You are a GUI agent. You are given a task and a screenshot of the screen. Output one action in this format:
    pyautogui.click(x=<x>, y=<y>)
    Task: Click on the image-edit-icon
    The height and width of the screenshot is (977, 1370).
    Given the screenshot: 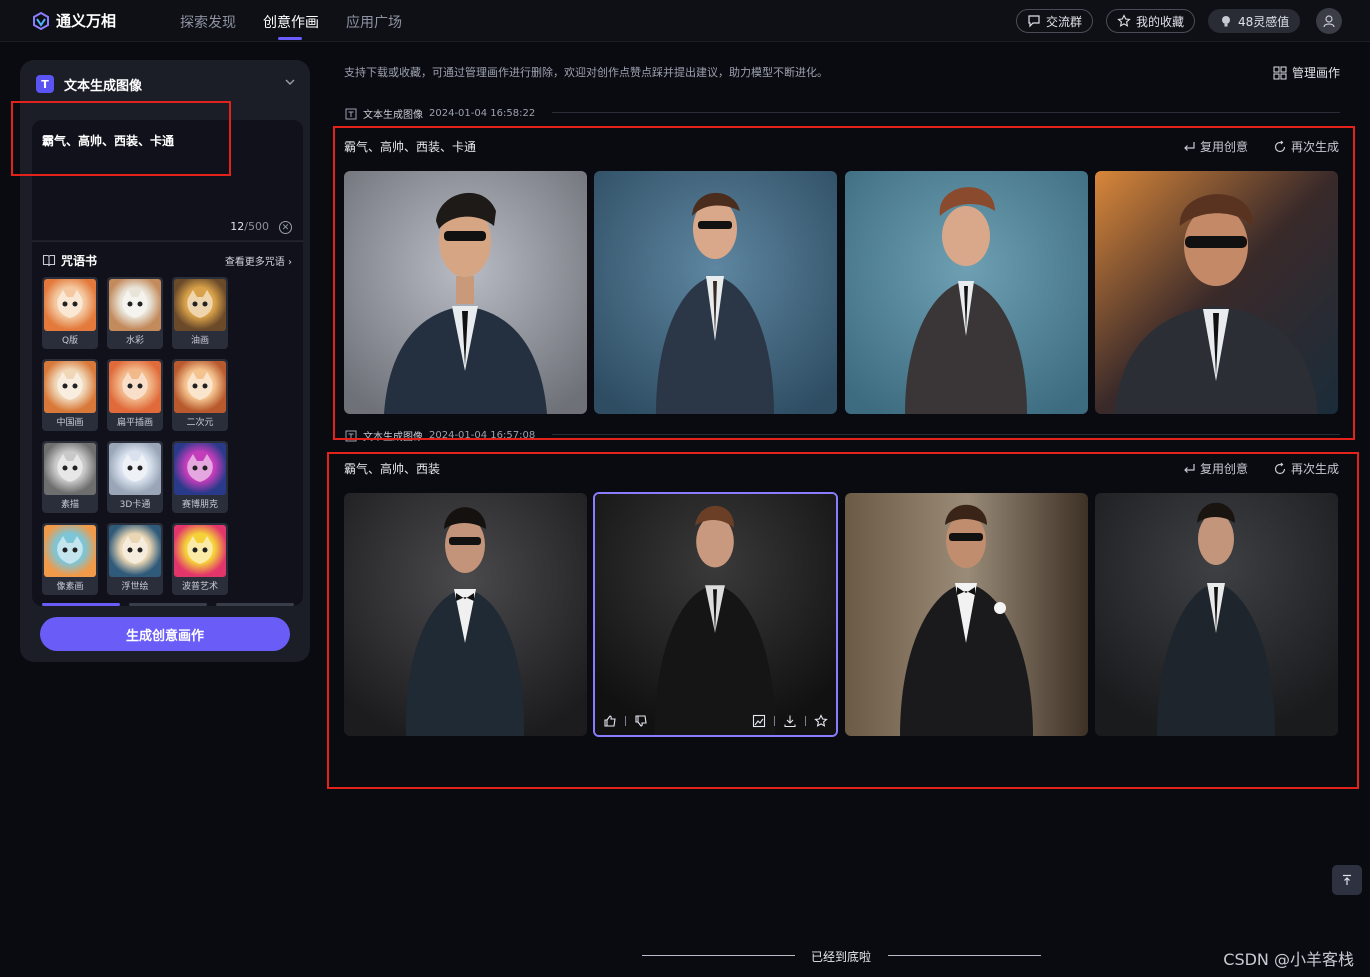 What is the action you would take?
    pyautogui.click(x=759, y=721)
    